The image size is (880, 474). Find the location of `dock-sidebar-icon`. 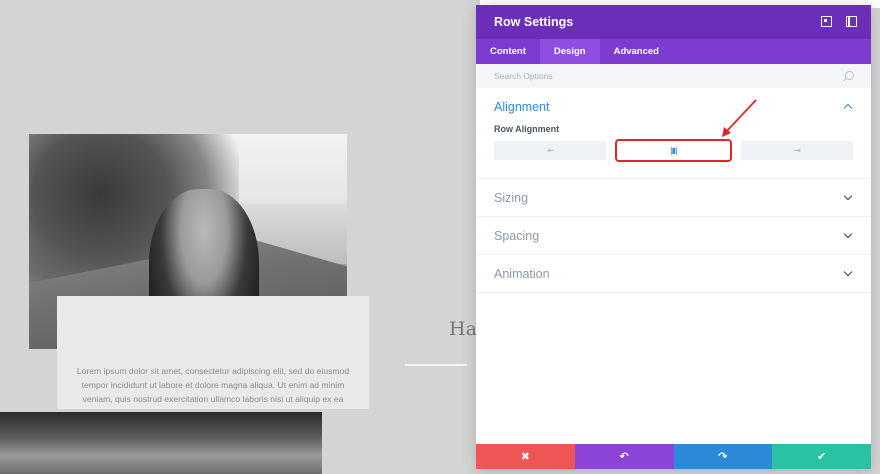

dock-sidebar-icon is located at coordinates (851, 21).